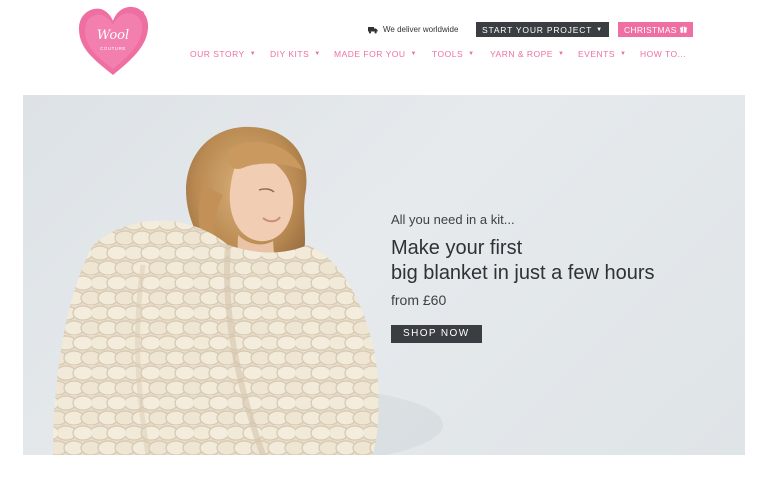  What do you see at coordinates (113, 35) in the screenshot?
I see `logo-wordmark: Wool` at bounding box center [113, 35].